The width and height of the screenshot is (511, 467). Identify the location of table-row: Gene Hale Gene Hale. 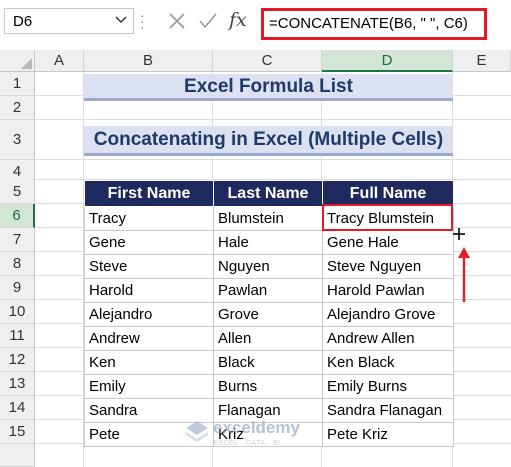
(269, 242).